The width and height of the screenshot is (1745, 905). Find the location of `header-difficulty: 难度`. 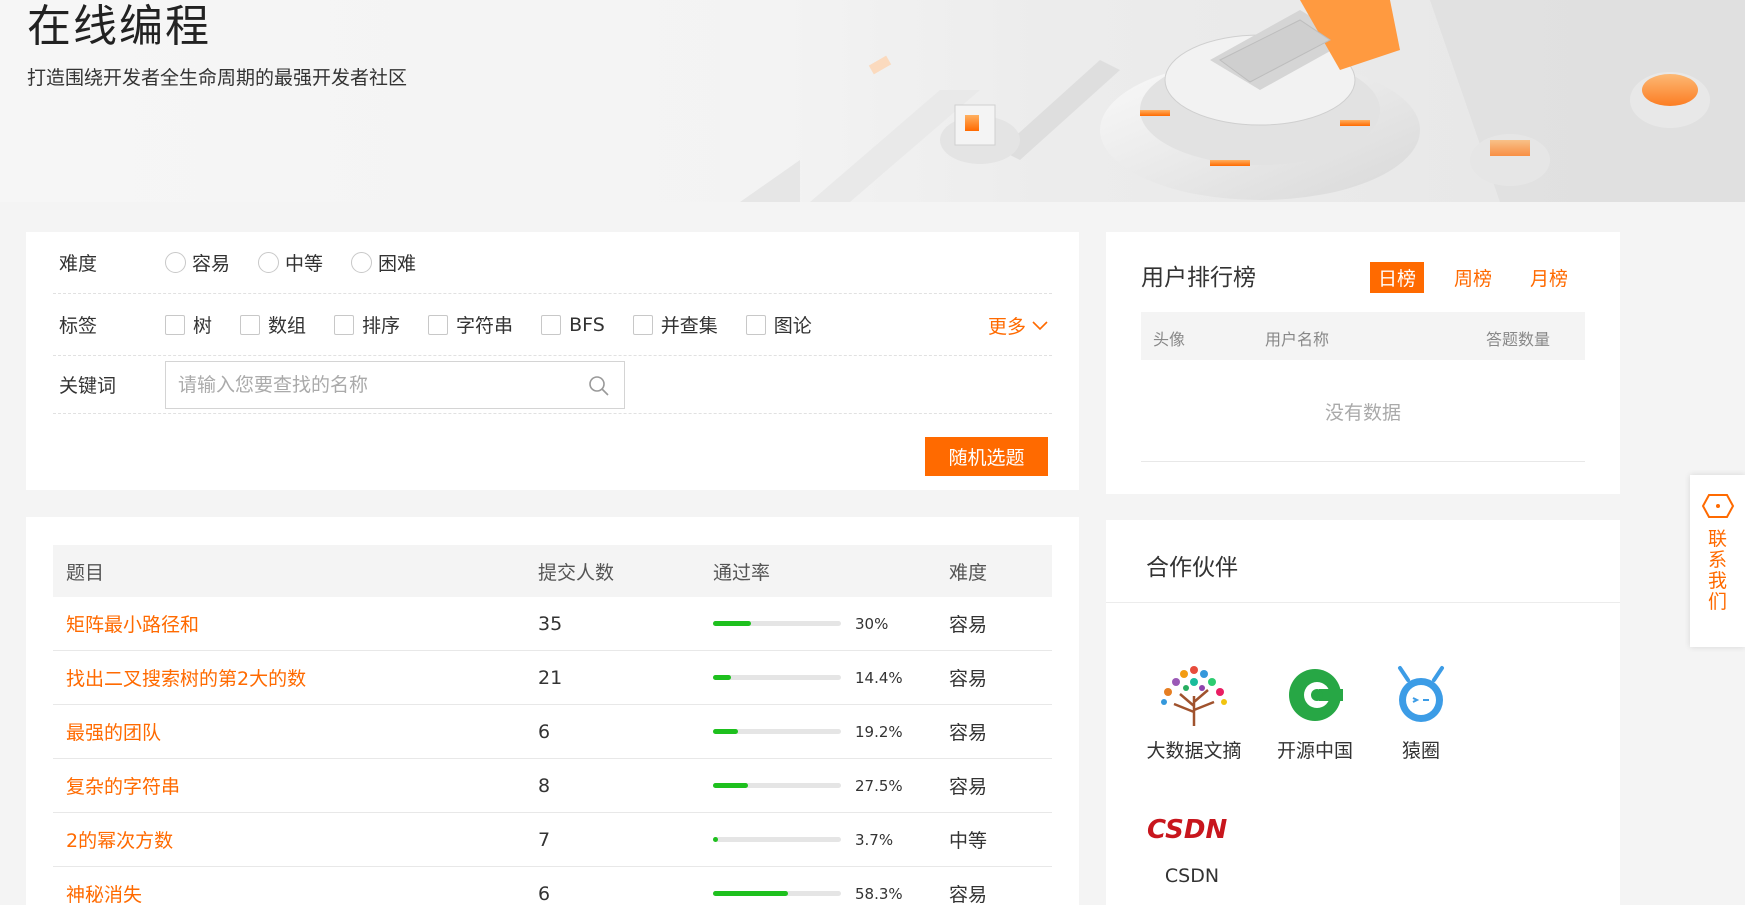

header-difficulty: 难度 is located at coordinates (968, 572).